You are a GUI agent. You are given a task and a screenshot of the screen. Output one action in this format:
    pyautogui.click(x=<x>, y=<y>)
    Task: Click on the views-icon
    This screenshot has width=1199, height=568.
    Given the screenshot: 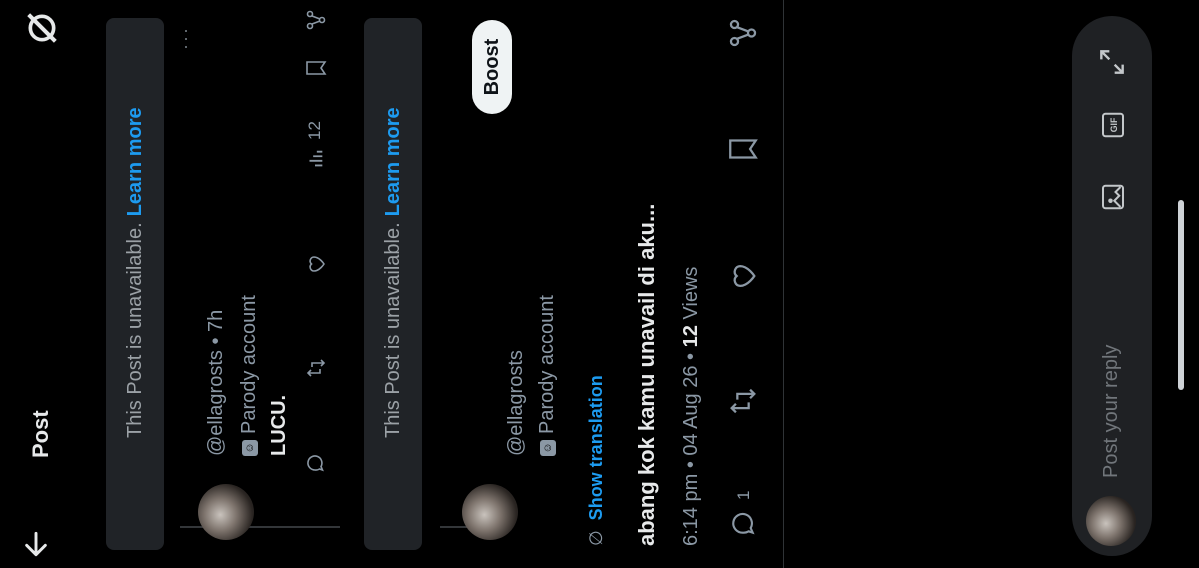 What is the action you would take?
    pyautogui.click(x=315, y=159)
    